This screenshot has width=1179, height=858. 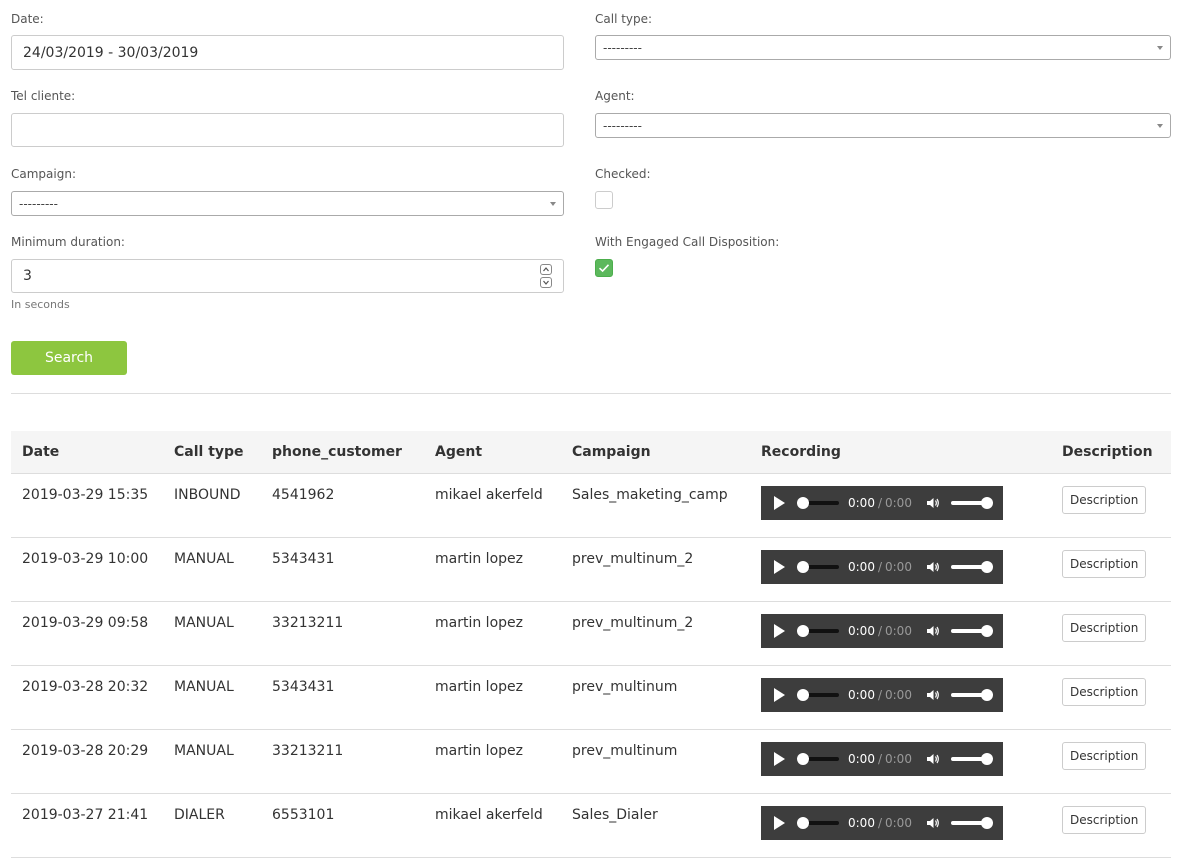 What do you see at coordinates (69, 358) in the screenshot?
I see `search-button: Search` at bounding box center [69, 358].